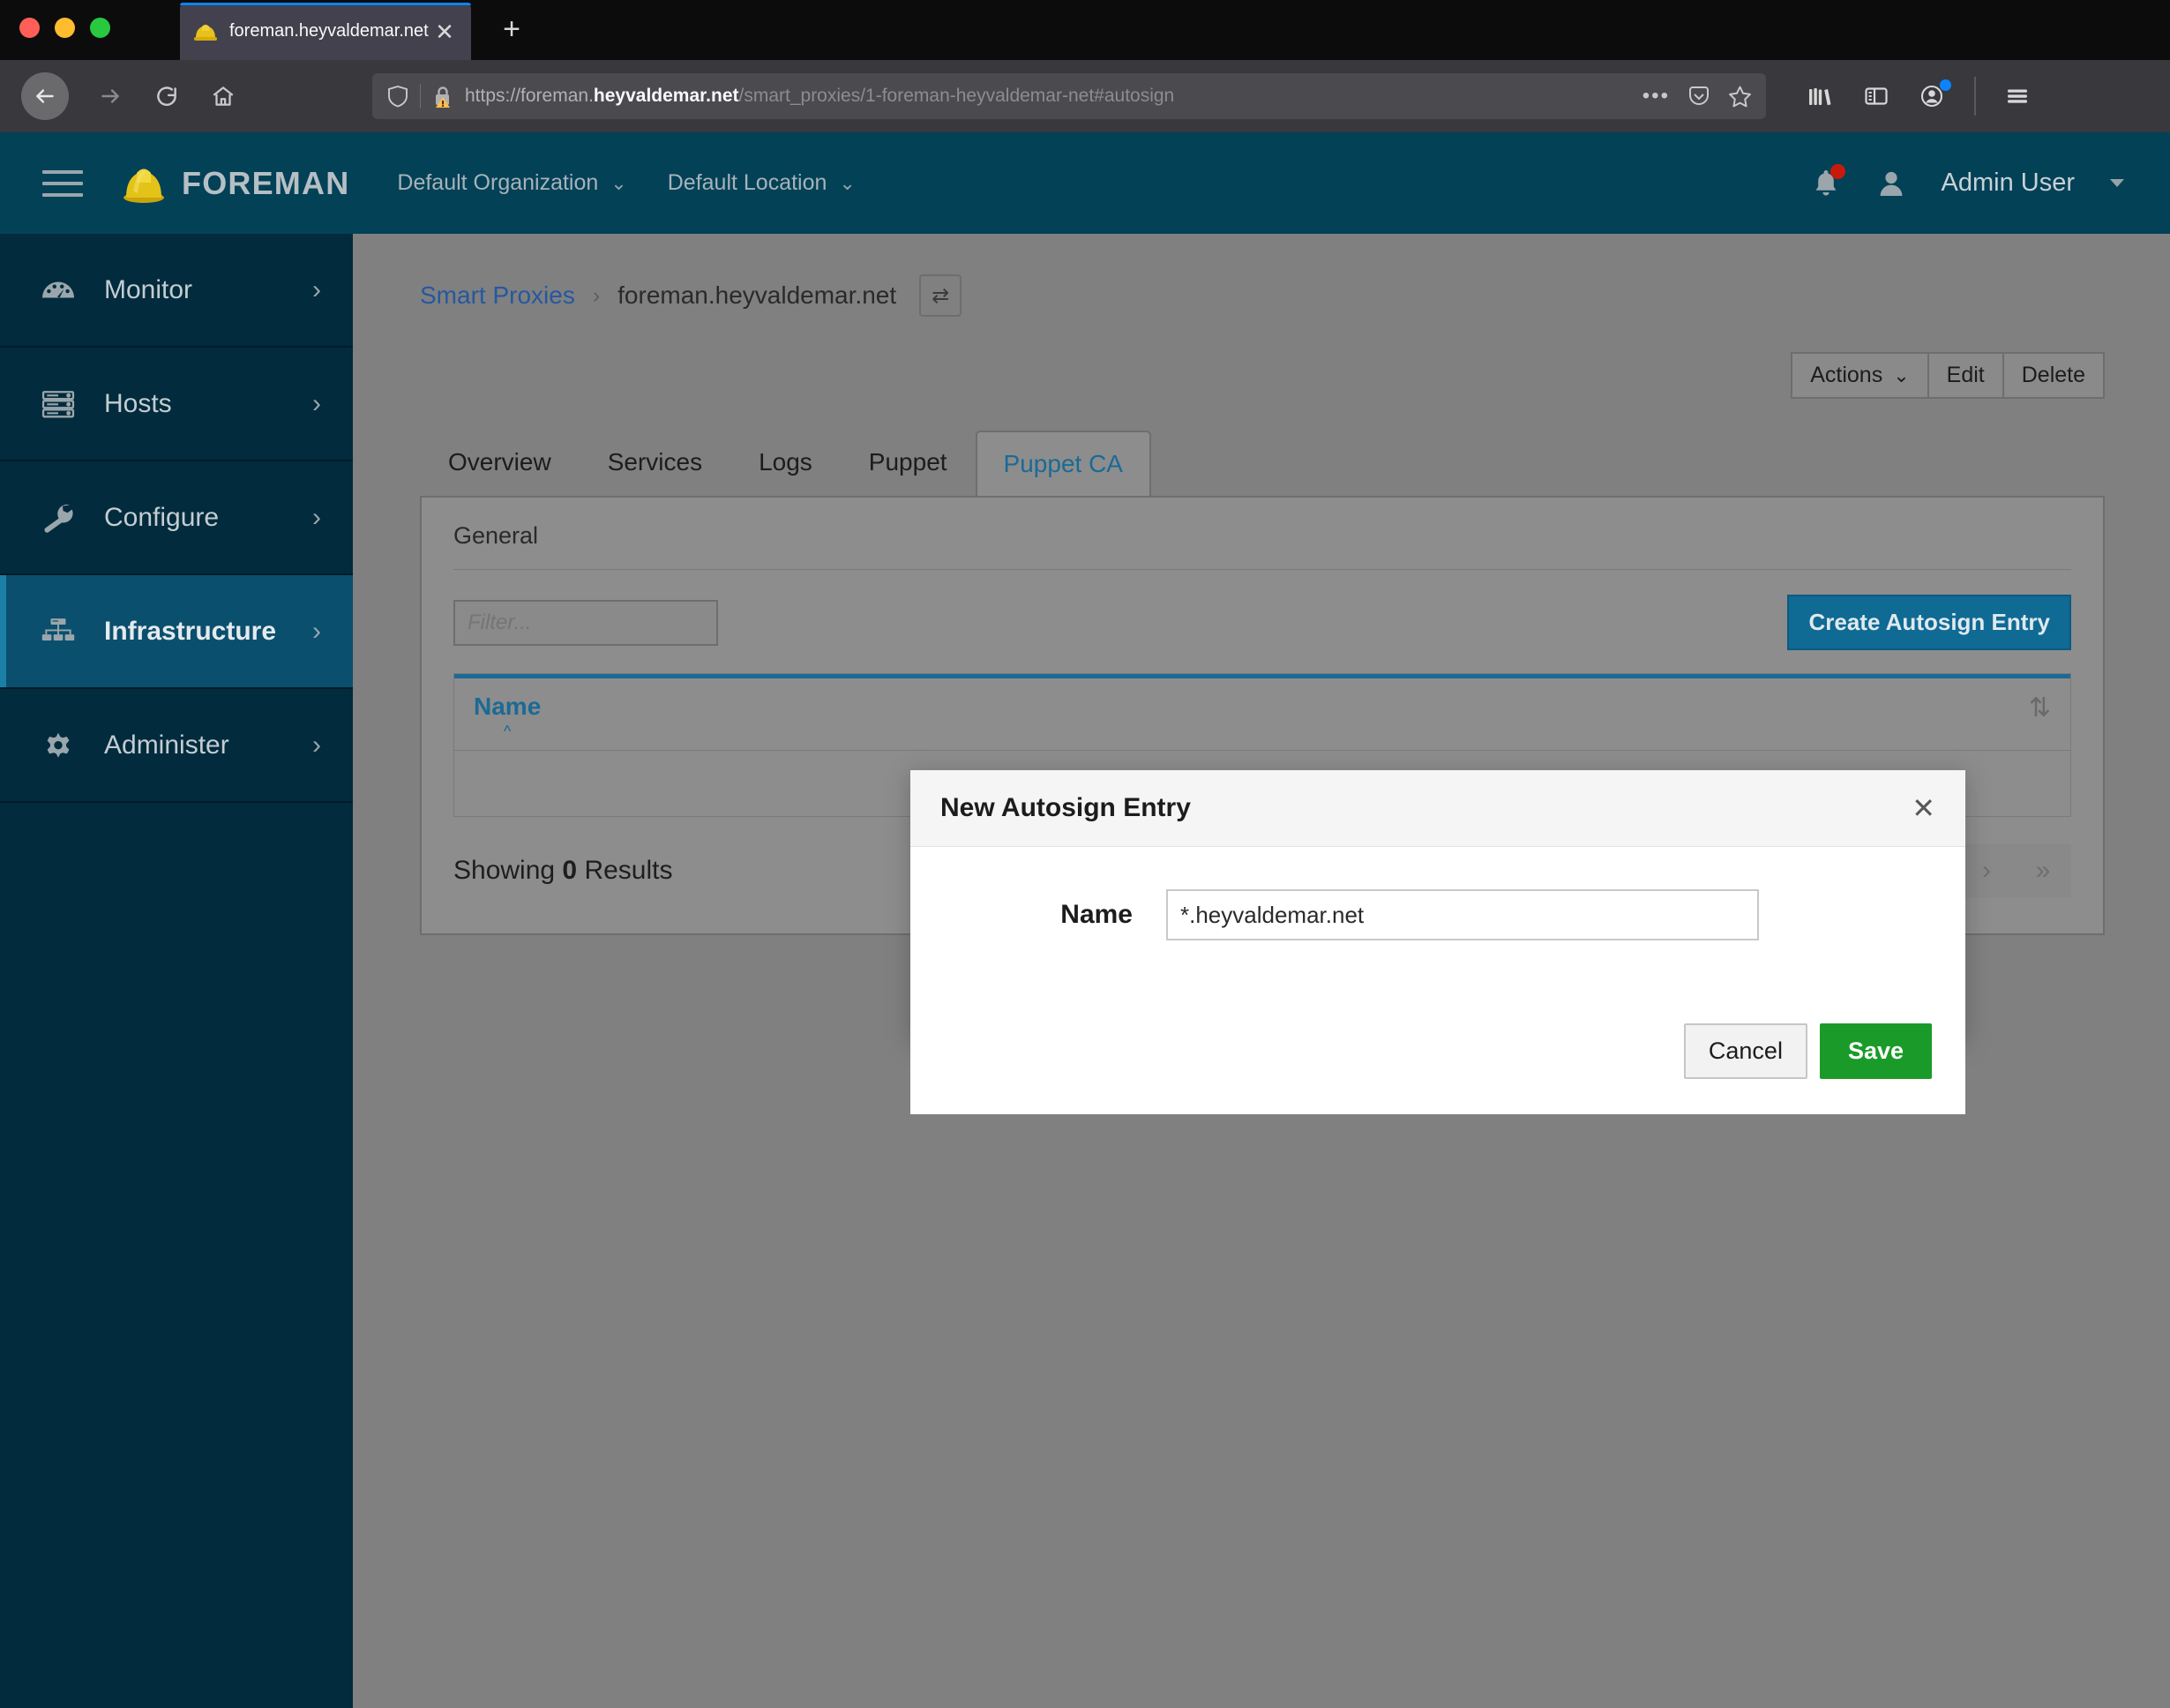 The image size is (2170, 1708). Describe the element at coordinates (1065, 807) in the screenshot. I see `modal-title: New Autosign Entry` at that location.